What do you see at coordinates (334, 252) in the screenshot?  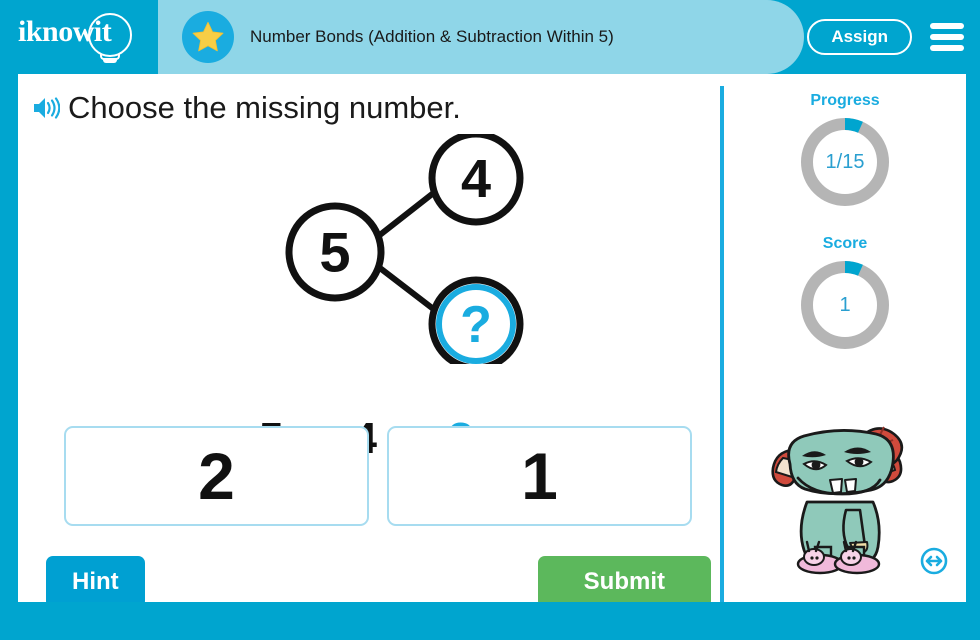 I see `bond-whole-value: 5` at bounding box center [334, 252].